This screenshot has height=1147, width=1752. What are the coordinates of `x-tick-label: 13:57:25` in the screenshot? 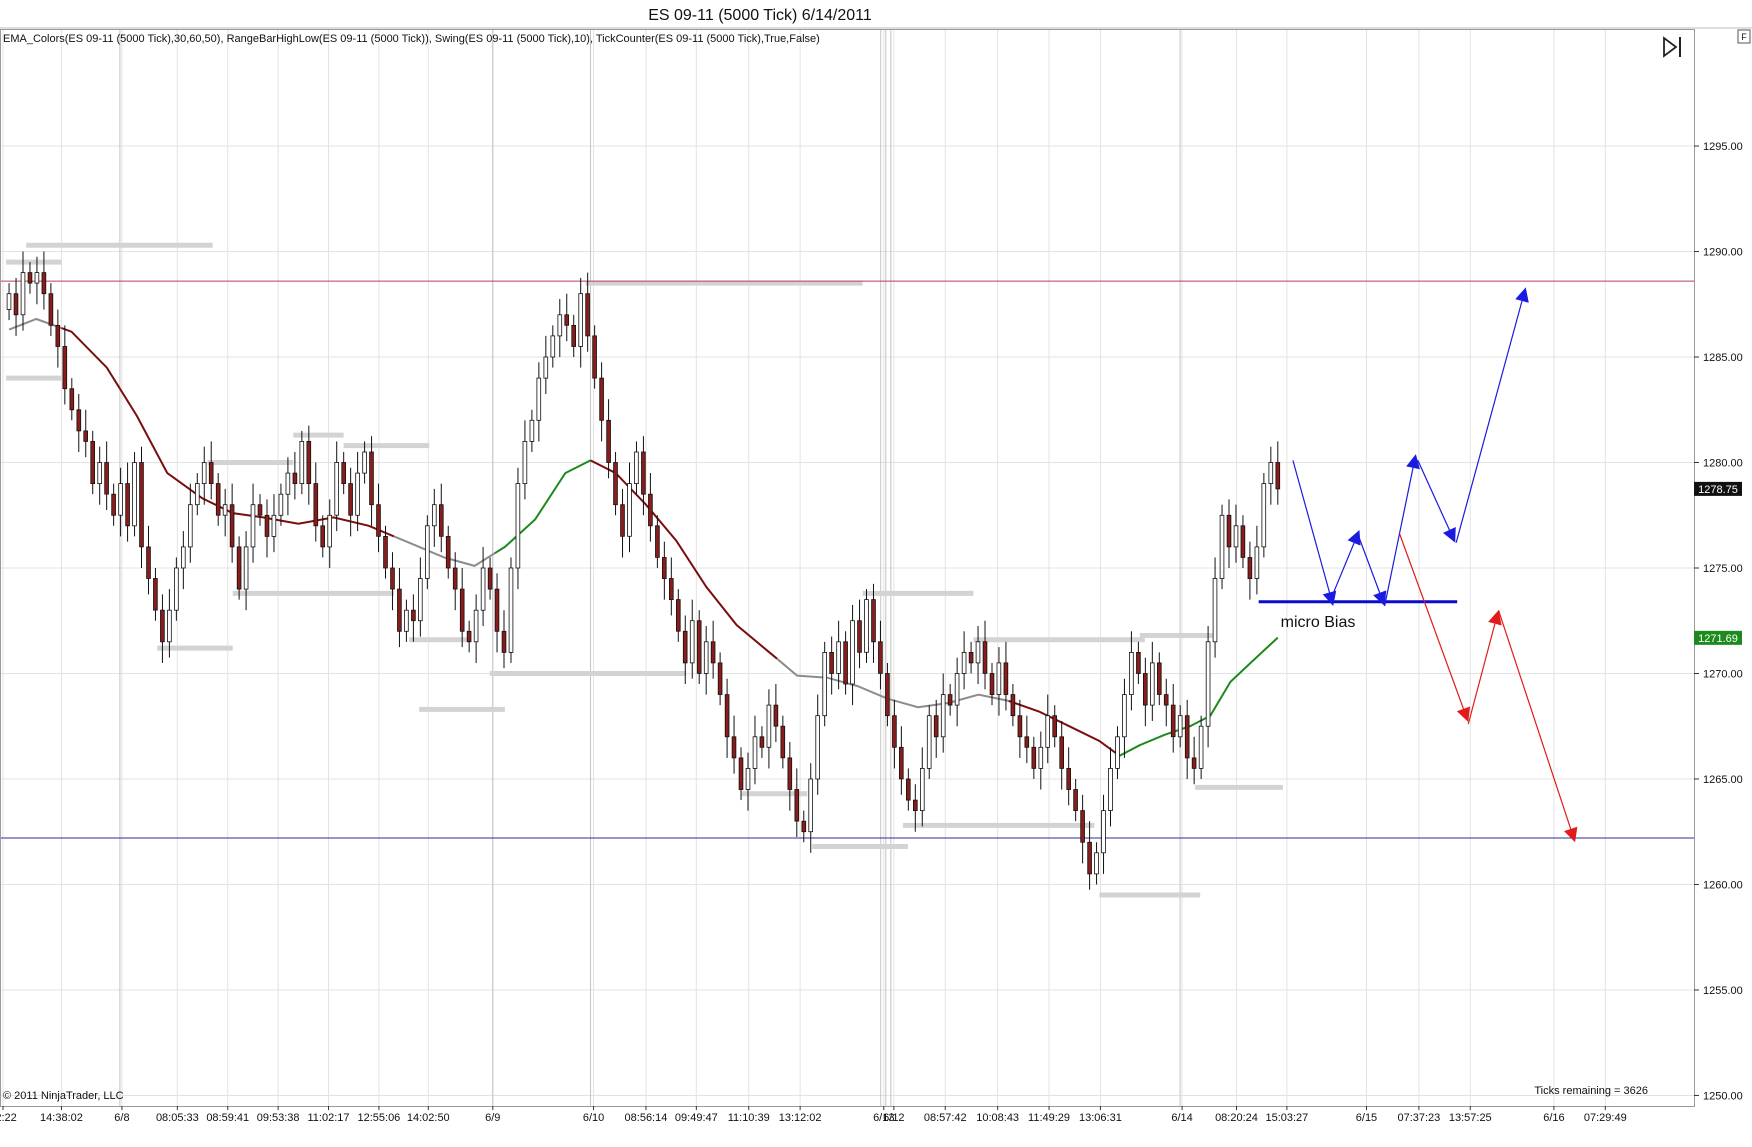 It's located at (1470, 1118).